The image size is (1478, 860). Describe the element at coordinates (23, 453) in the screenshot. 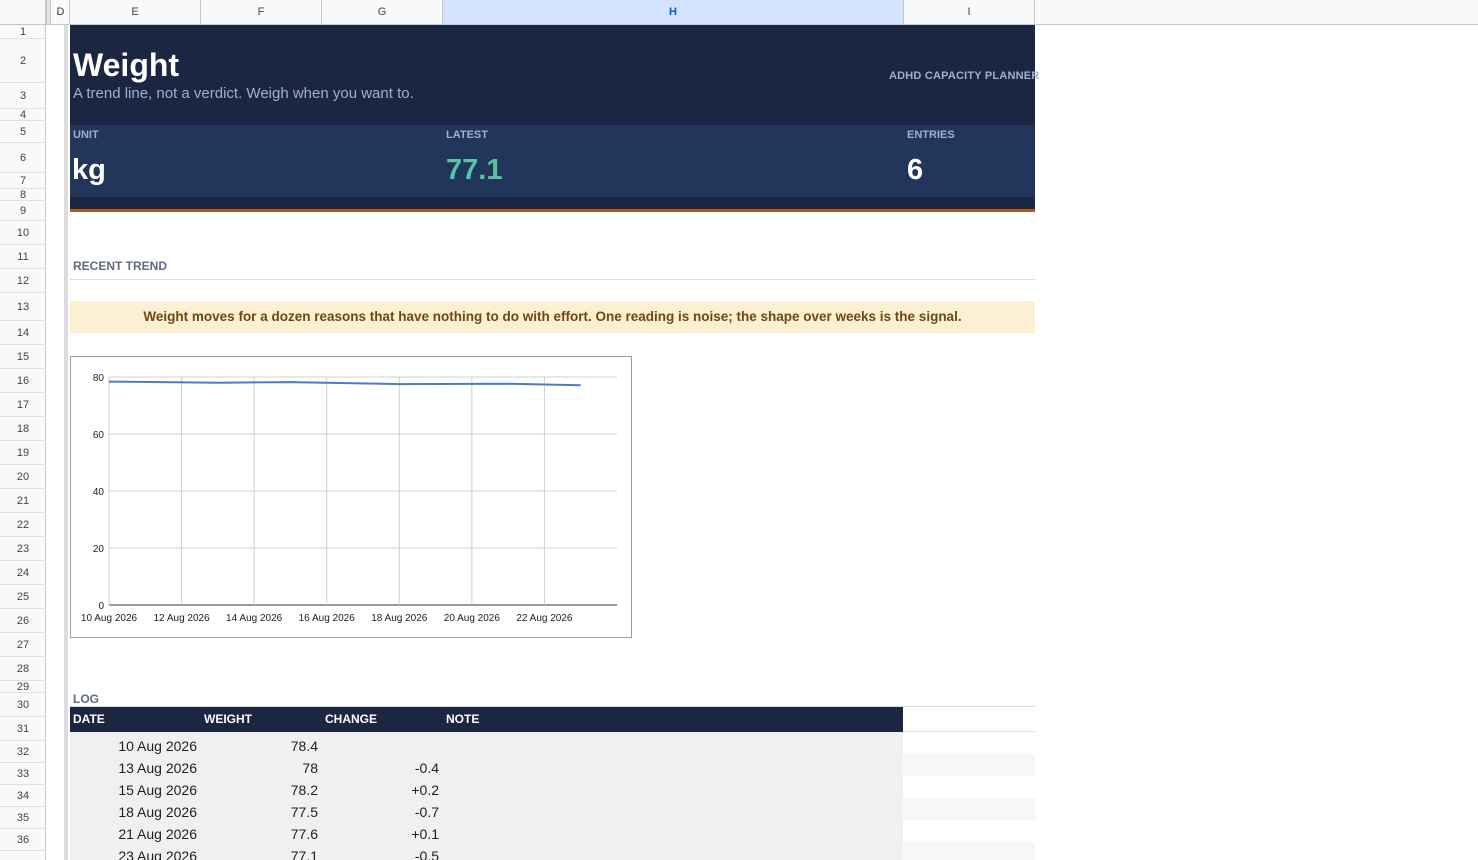

I see `row-header-19: 19` at that location.